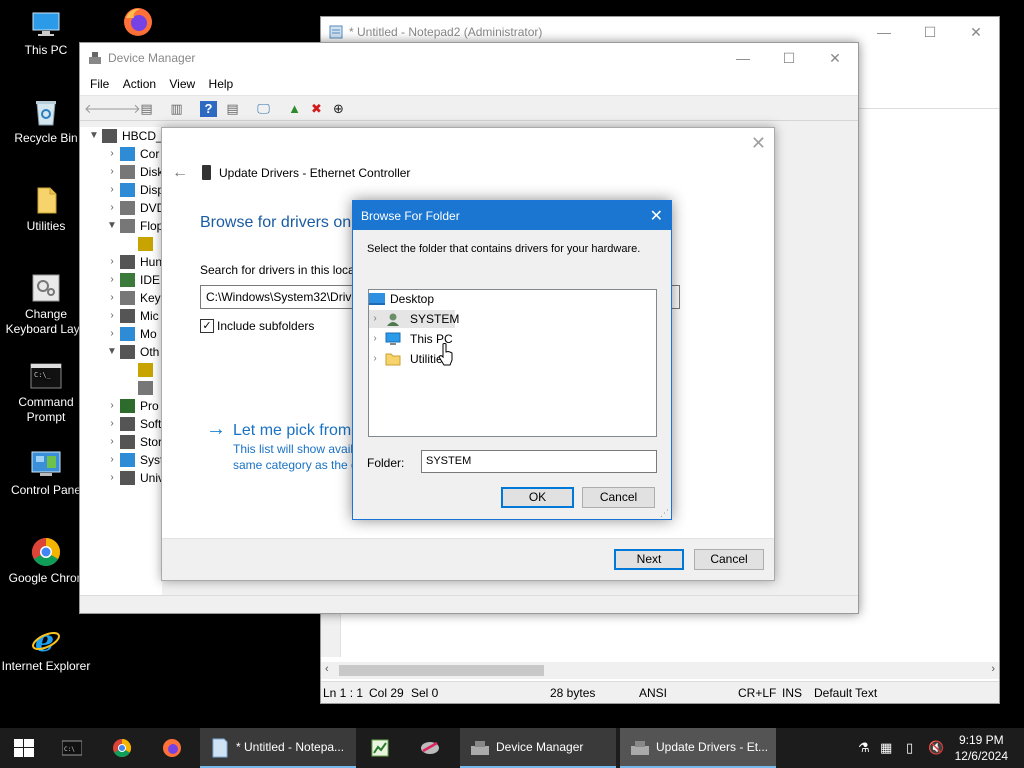 This screenshot has width=1024, height=768. What do you see at coordinates (414, 319) in the screenshot?
I see `tree-item-system: › SYSTEM` at bounding box center [414, 319].